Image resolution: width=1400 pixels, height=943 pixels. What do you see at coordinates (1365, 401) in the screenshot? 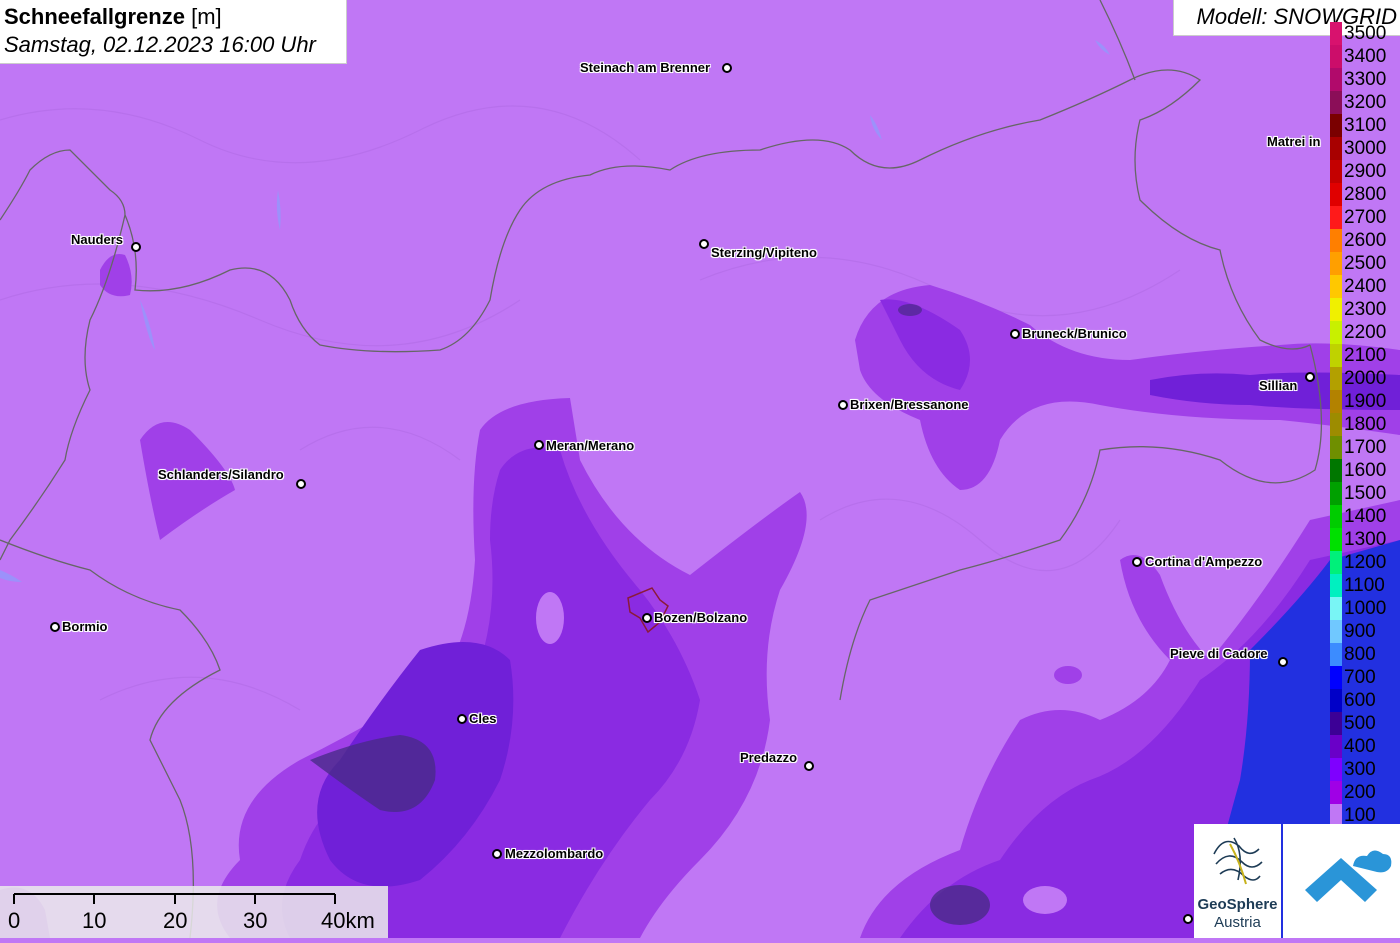
I see `legend-label: 1900` at bounding box center [1365, 401].